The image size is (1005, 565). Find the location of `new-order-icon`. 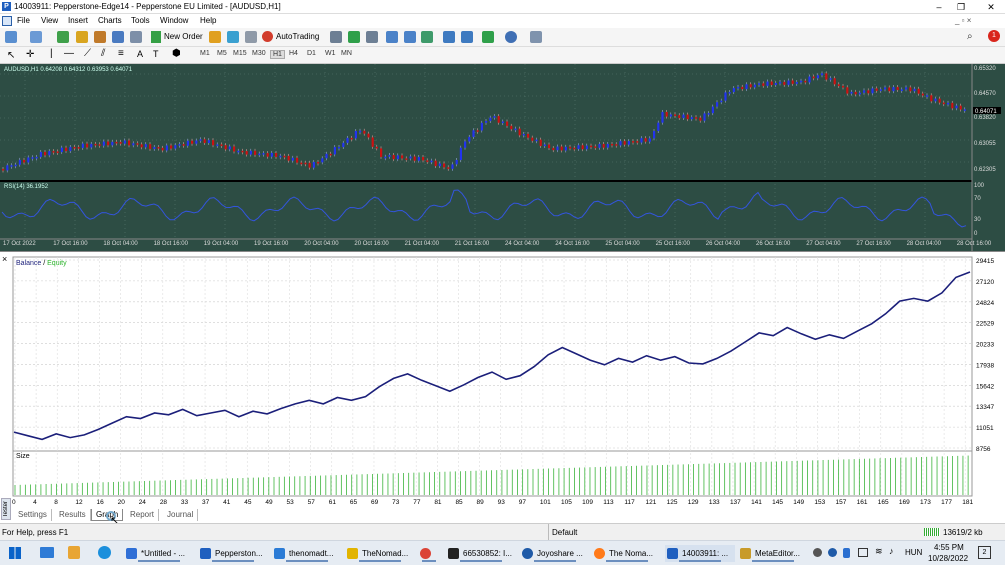

new-order-icon is located at coordinates (156, 37).